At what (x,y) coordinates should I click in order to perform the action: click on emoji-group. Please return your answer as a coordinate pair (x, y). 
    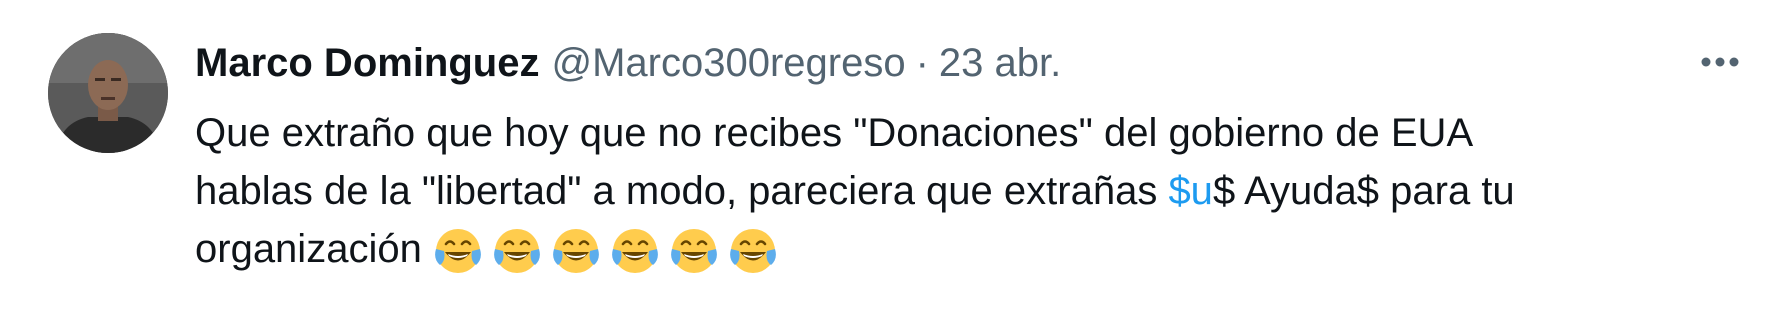
    Looking at the image, I should click on (609, 251).